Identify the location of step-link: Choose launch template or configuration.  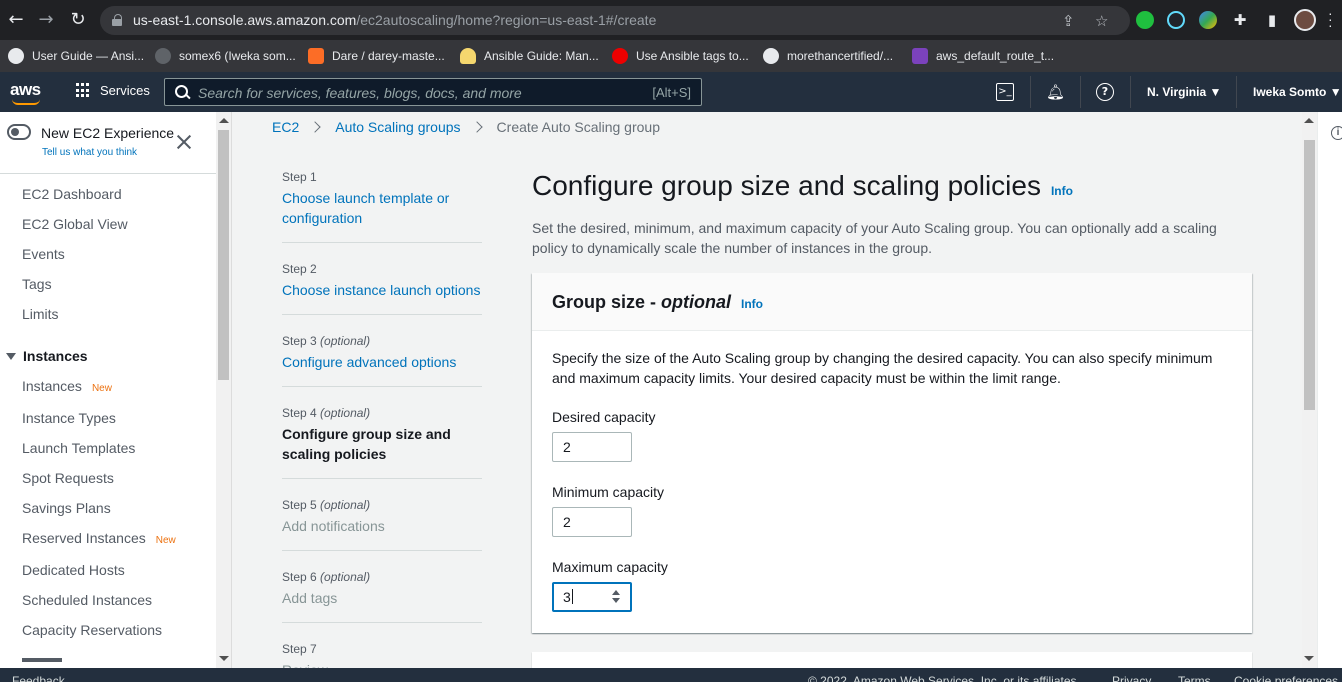
(382, 208).